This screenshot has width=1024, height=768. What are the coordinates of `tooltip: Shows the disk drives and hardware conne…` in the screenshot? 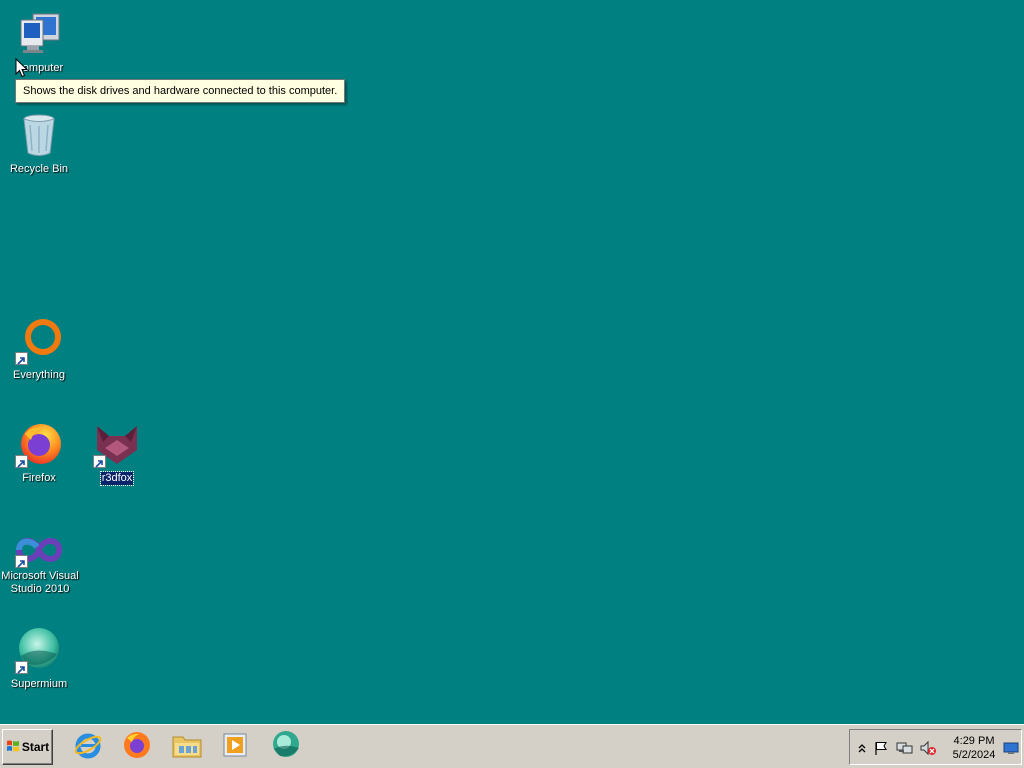 It's located at (180, 91).